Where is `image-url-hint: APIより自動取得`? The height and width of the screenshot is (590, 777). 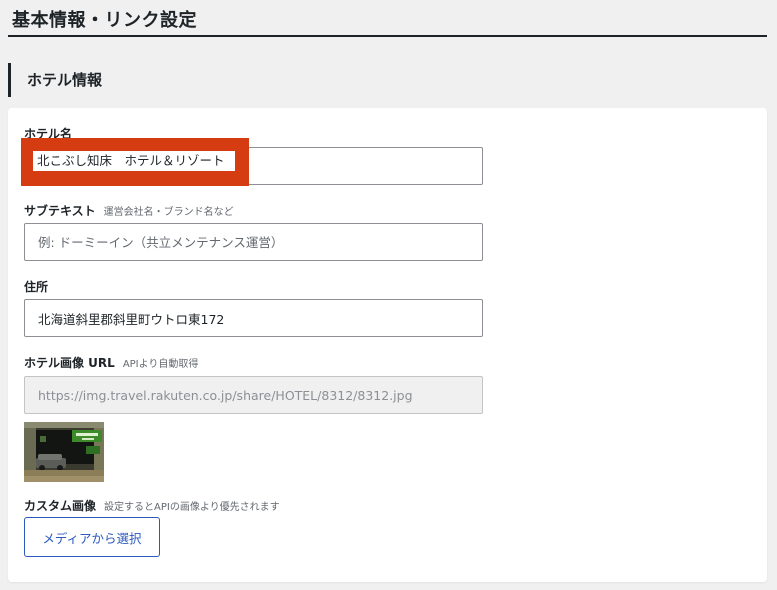 image-url-hint: APIより自動取得 is located at coordinates (160, 364).